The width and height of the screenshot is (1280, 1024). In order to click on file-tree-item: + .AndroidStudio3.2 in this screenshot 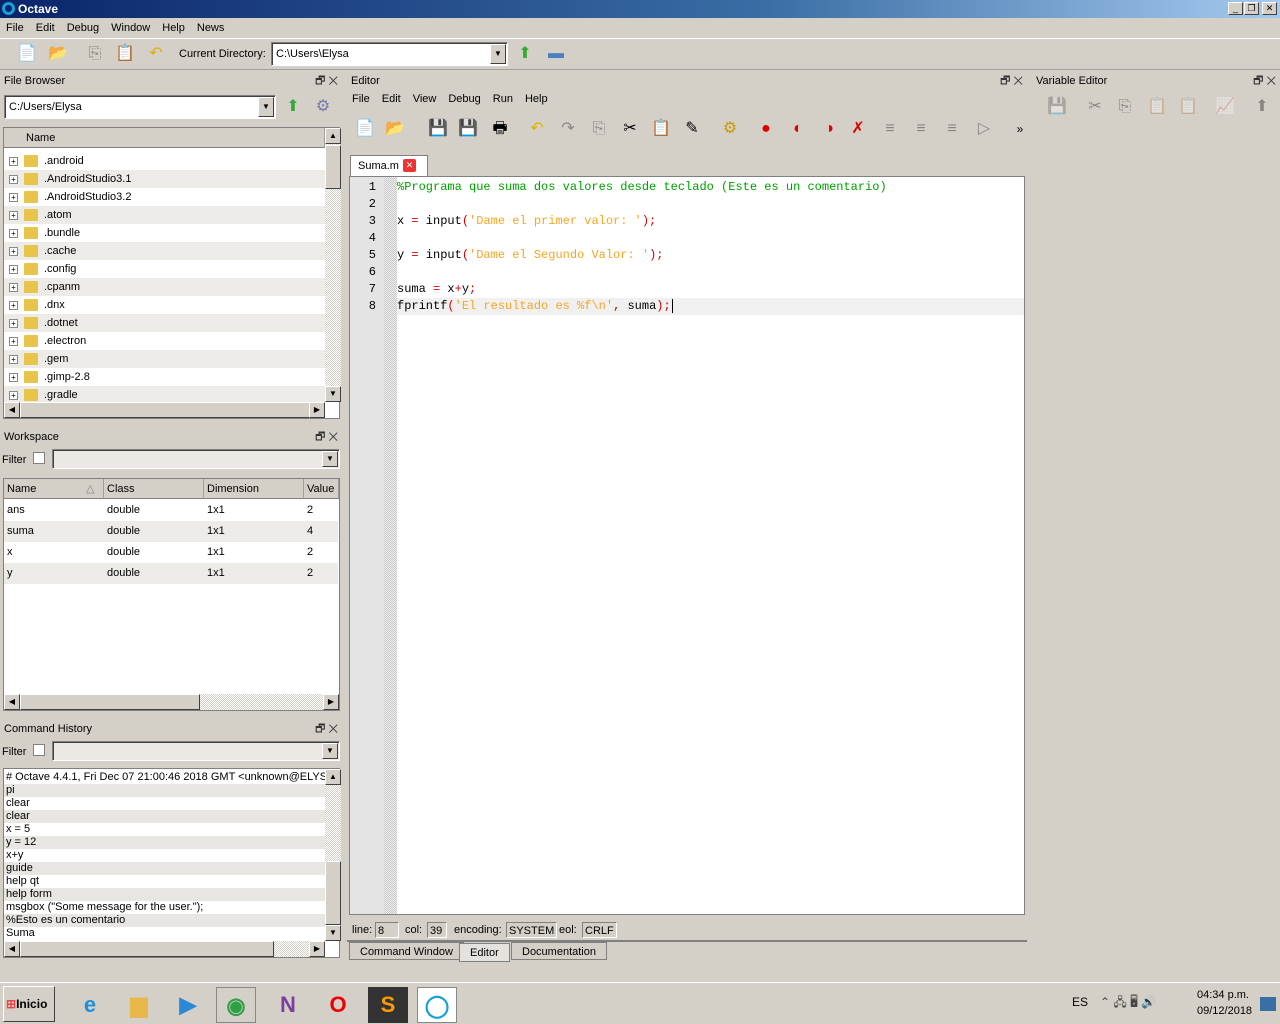, I will do `click(164, 197)`.